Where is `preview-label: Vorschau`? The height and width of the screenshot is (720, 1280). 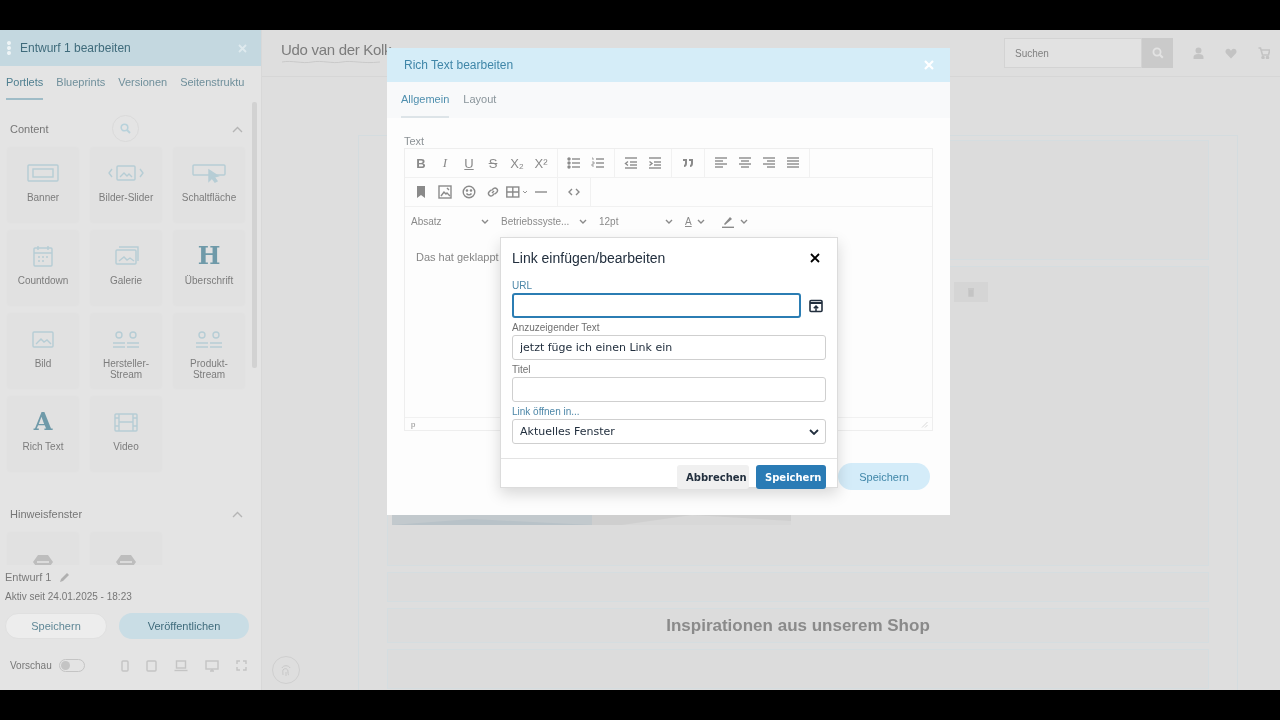 preview-label: Vorschau is located at coordinates (31, 665).